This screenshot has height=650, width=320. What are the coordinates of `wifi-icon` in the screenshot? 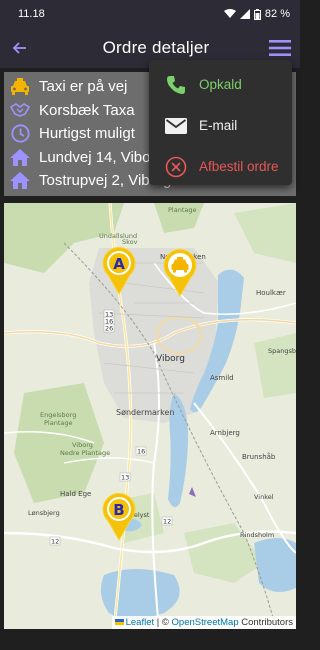 It's located at (229, 13).